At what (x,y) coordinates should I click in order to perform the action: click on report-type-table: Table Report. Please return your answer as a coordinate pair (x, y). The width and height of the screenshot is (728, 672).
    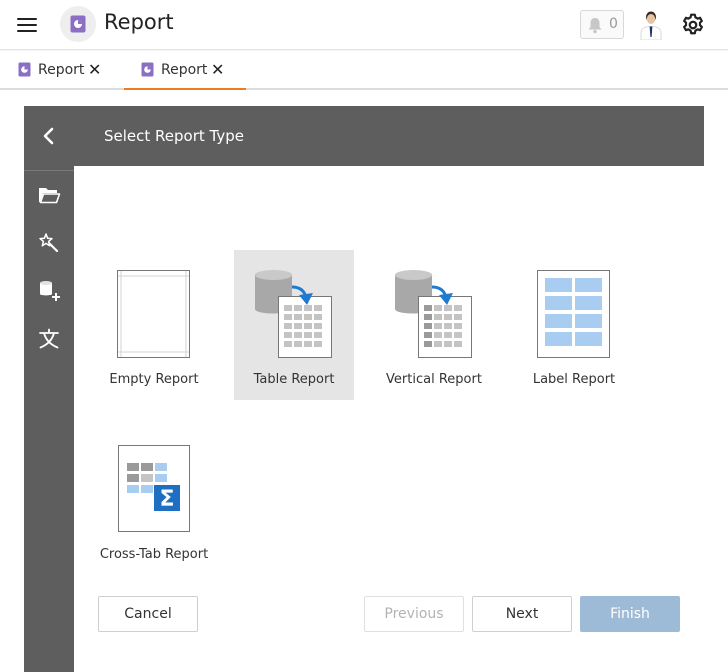
    Looking at the image, I should click on (294, 325).